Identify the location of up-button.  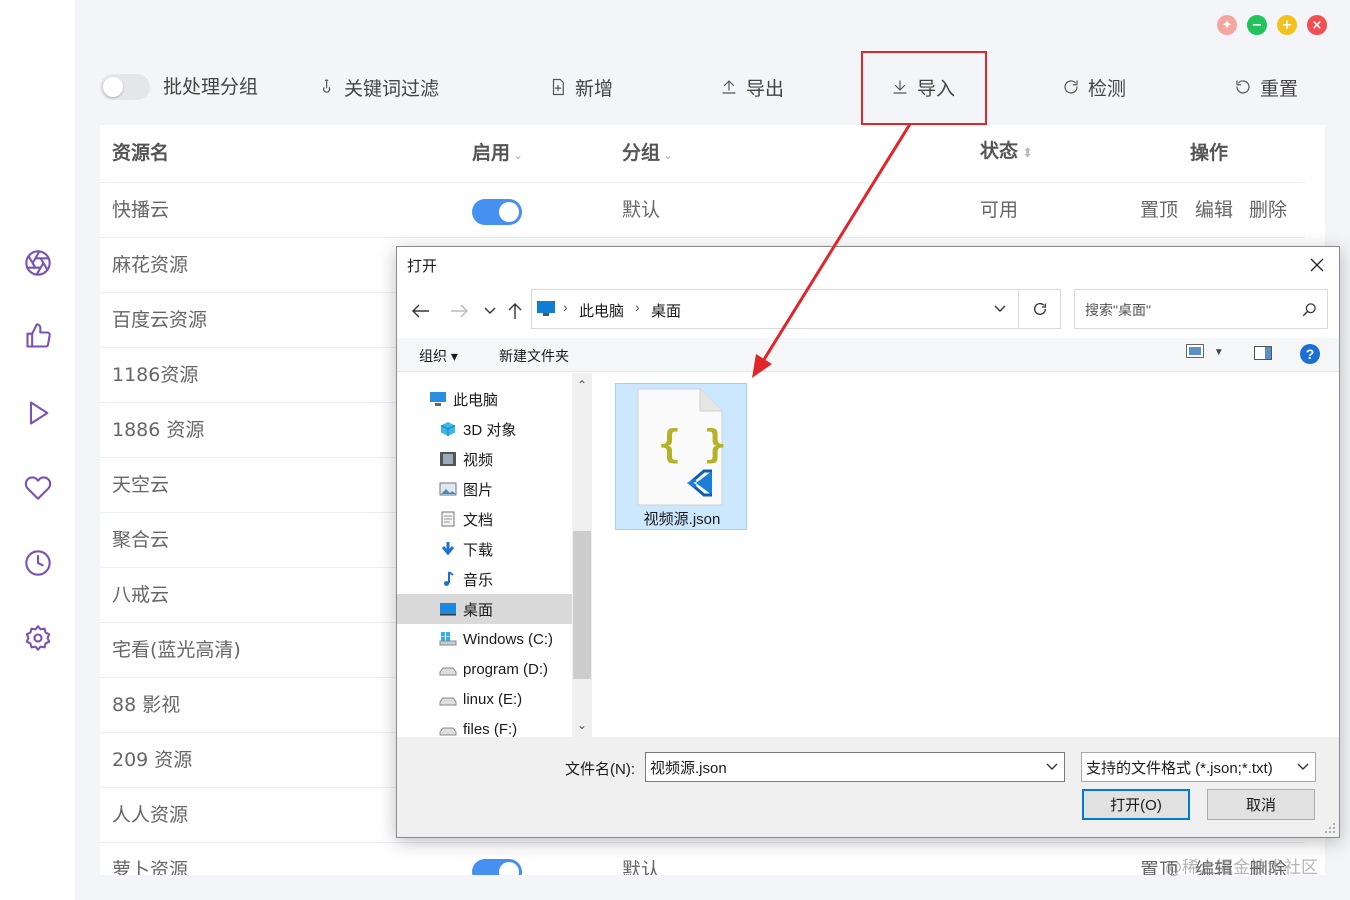
(515, 311).